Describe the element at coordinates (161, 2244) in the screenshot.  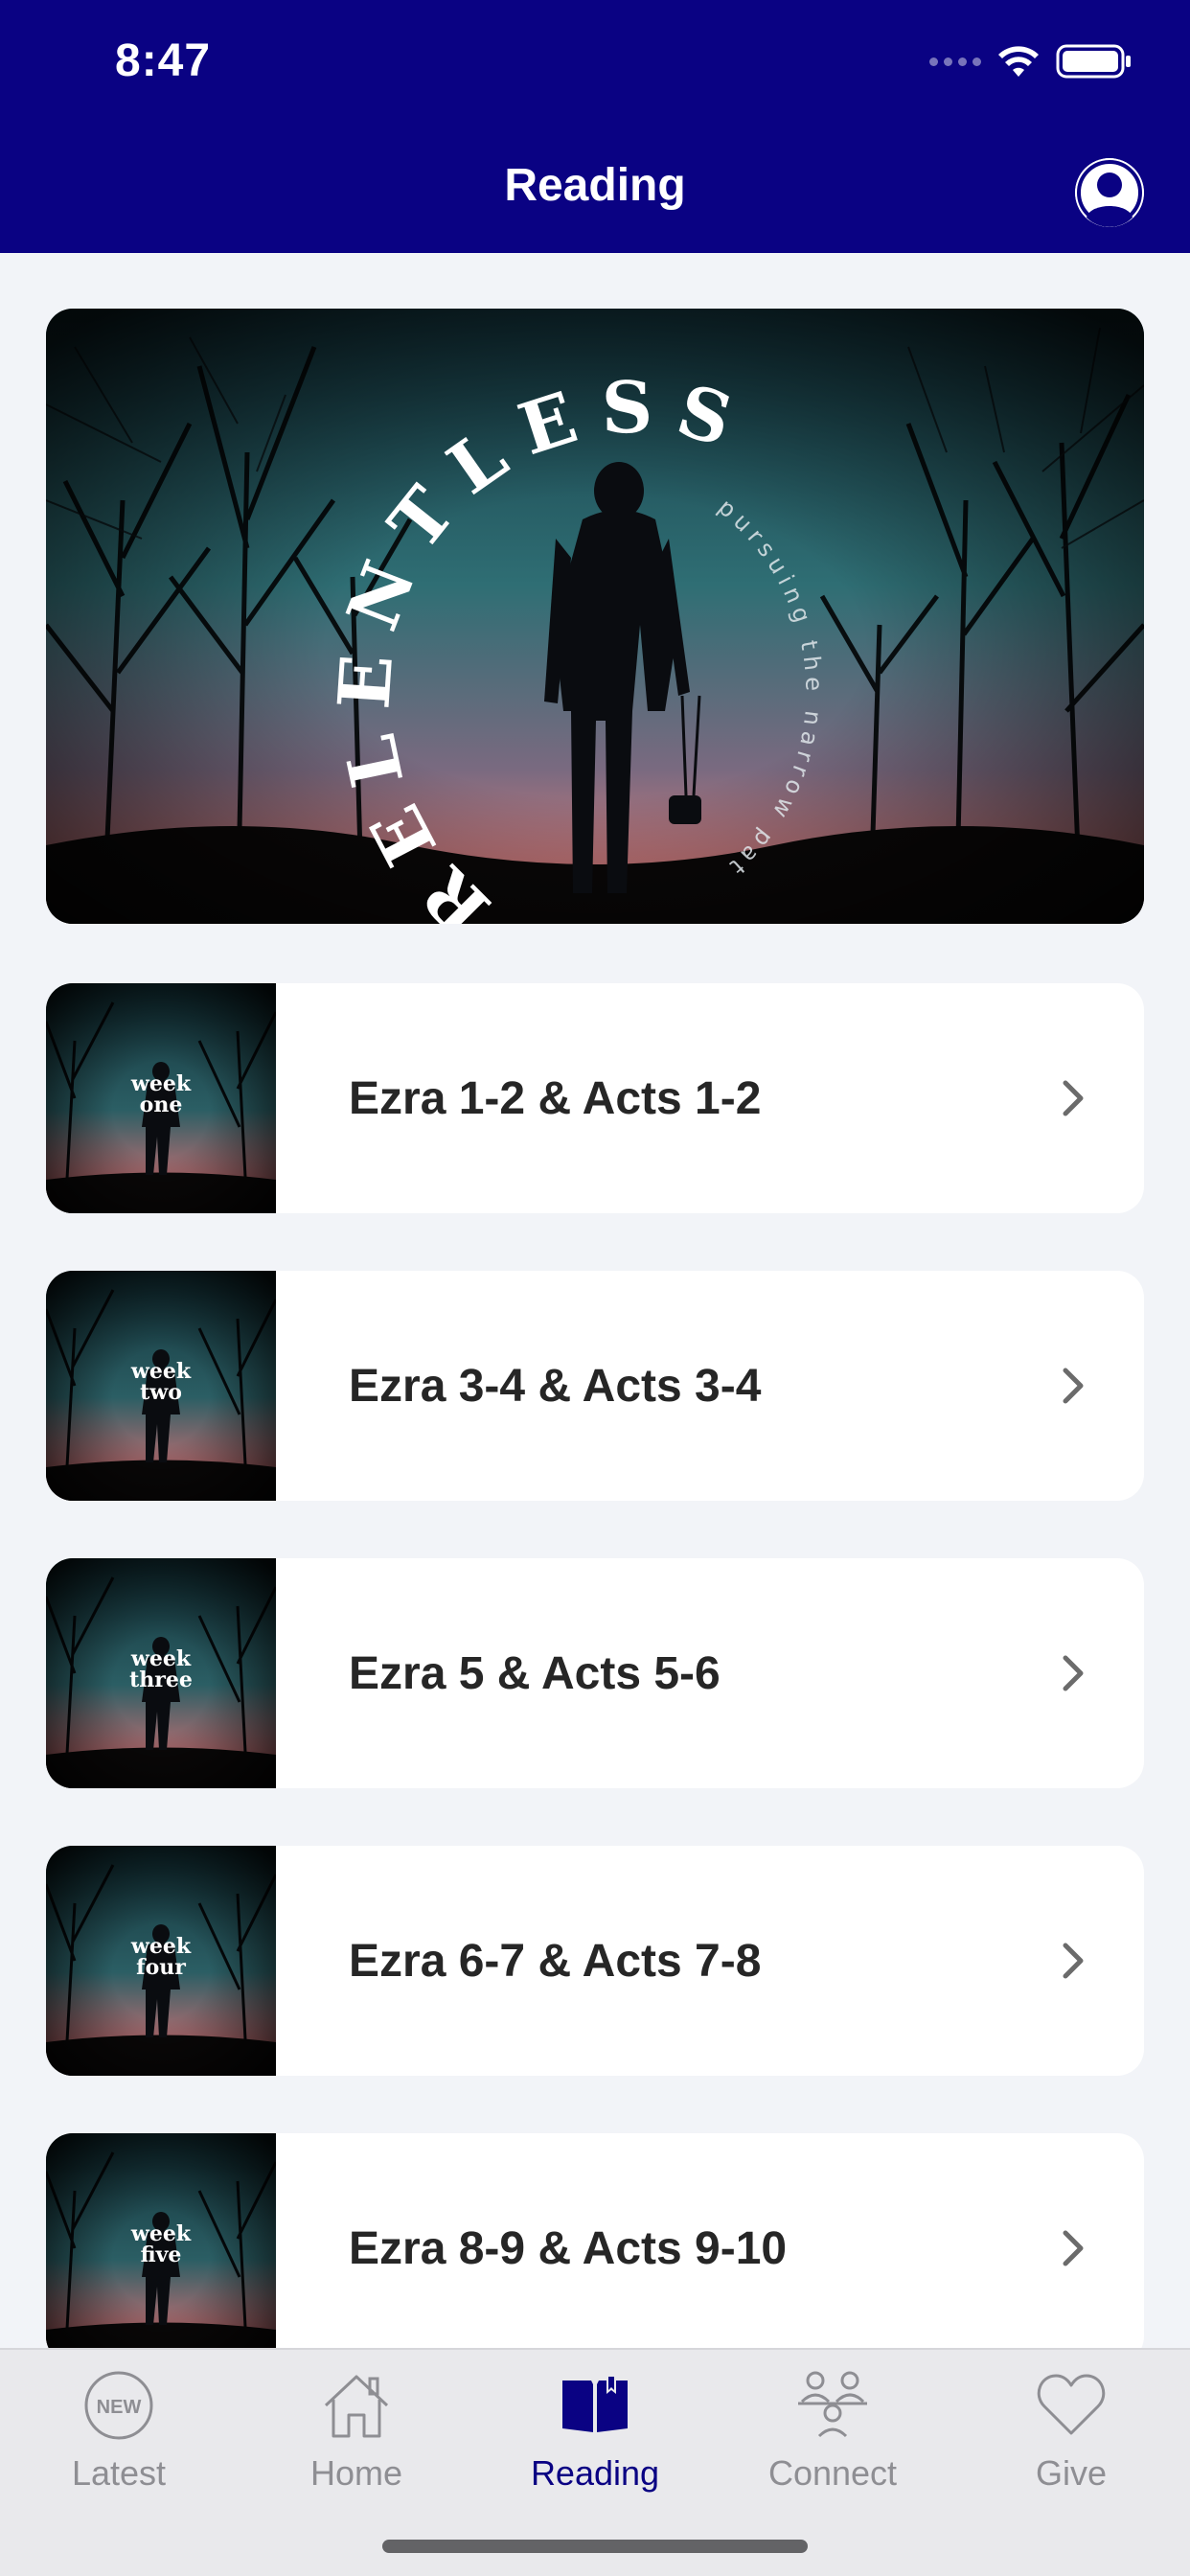
I see `thumbnail-caption: week five` at that location.